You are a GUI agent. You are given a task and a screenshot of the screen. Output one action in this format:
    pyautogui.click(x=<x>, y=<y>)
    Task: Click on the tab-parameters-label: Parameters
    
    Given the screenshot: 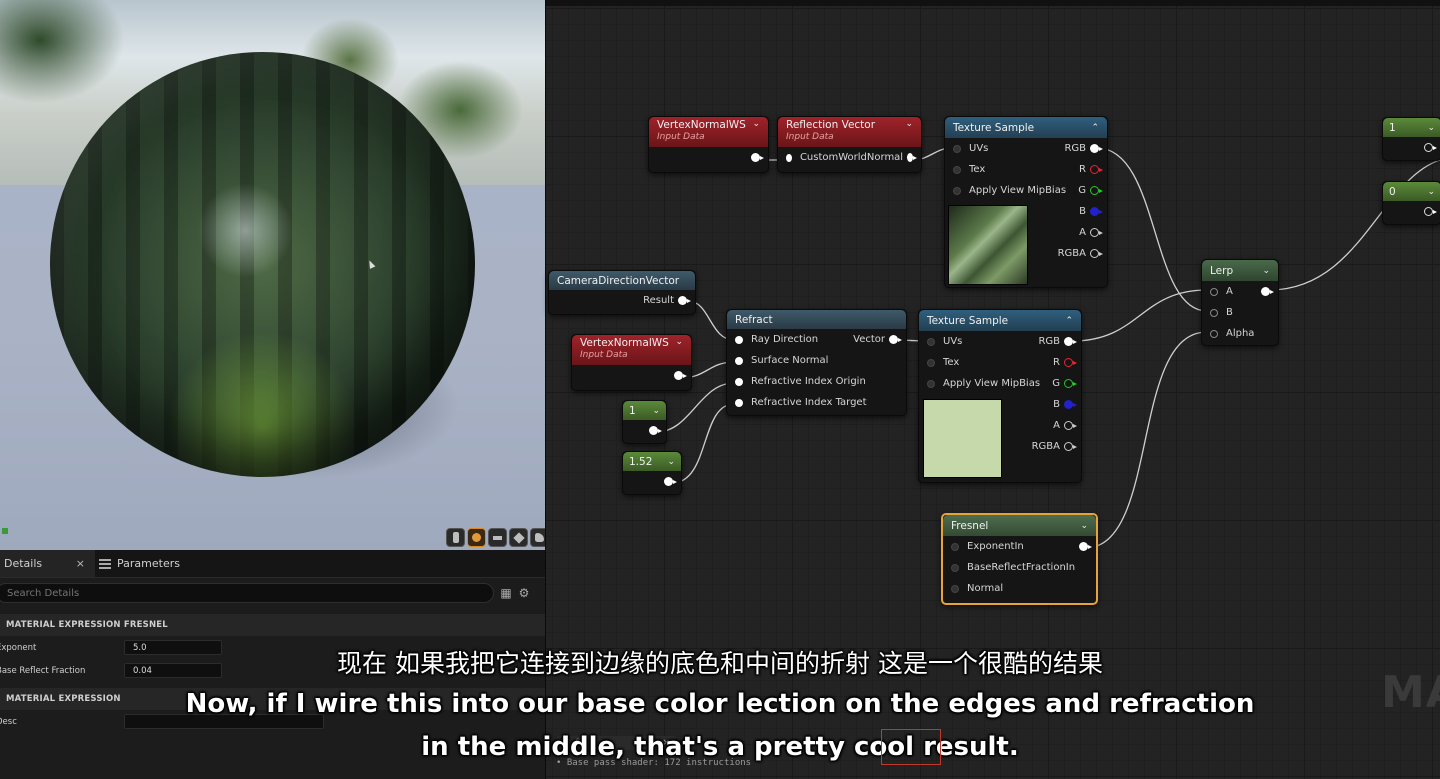 What is the action you would take?
    pyautogui.click(x=148, y=563)
    